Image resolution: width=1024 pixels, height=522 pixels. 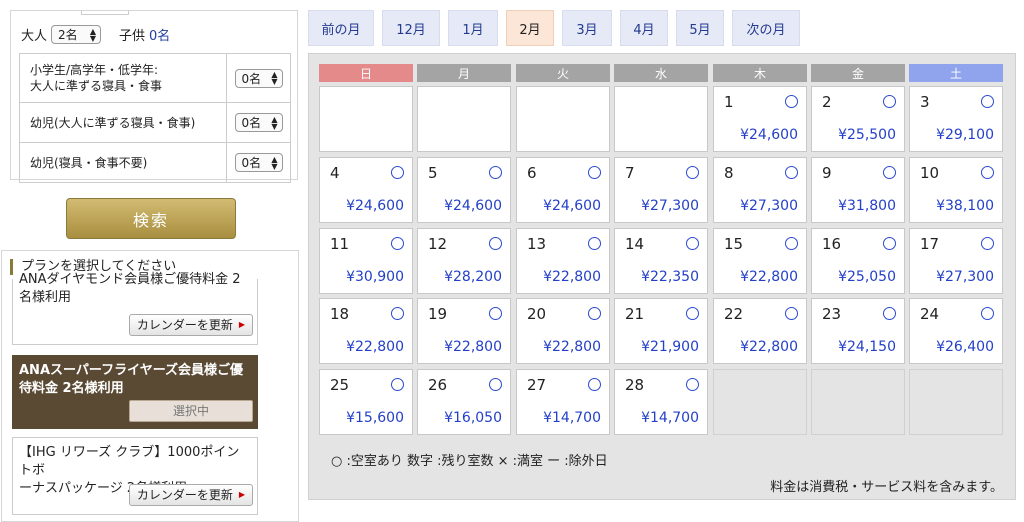 What do you see at coordinates (191, 411) in the screenshot?
I see `selected-plan-button: 選択中` at bounding box center [191, 411].